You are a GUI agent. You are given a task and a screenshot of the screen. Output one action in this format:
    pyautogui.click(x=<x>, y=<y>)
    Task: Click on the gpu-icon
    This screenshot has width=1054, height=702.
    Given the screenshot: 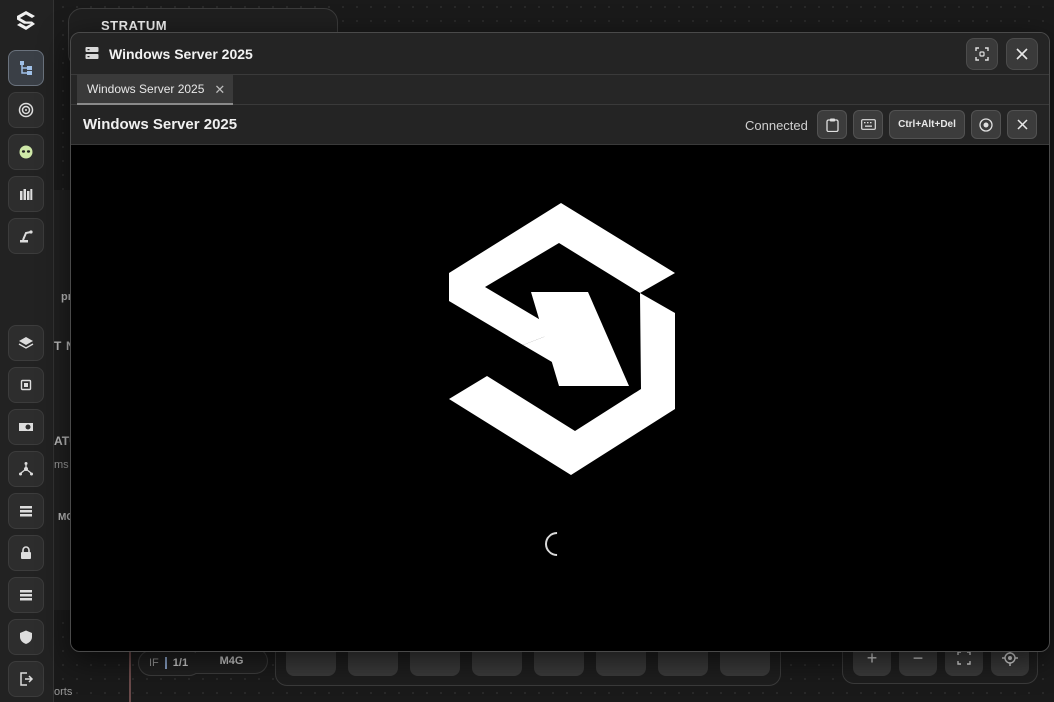 What is the action you would take?
    pyautogui.click(x=26, y=427)
    